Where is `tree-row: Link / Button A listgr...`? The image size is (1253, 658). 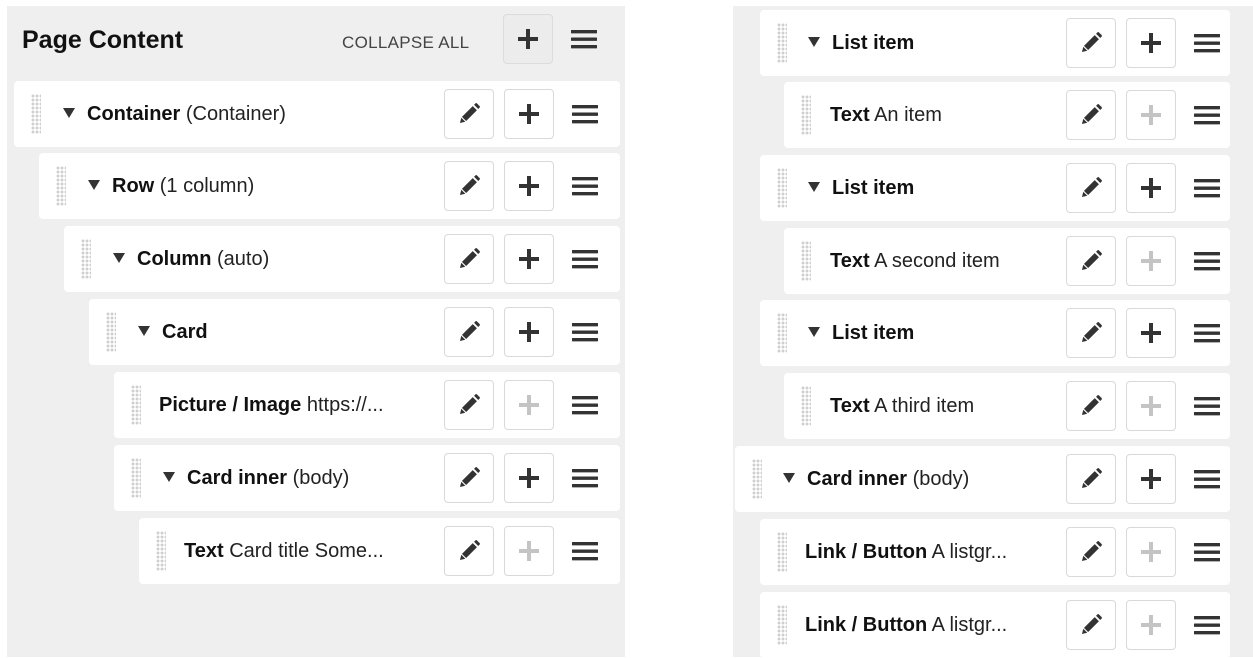
tree-row: Link / Button A listgr... is located at coordinates (995, 552).